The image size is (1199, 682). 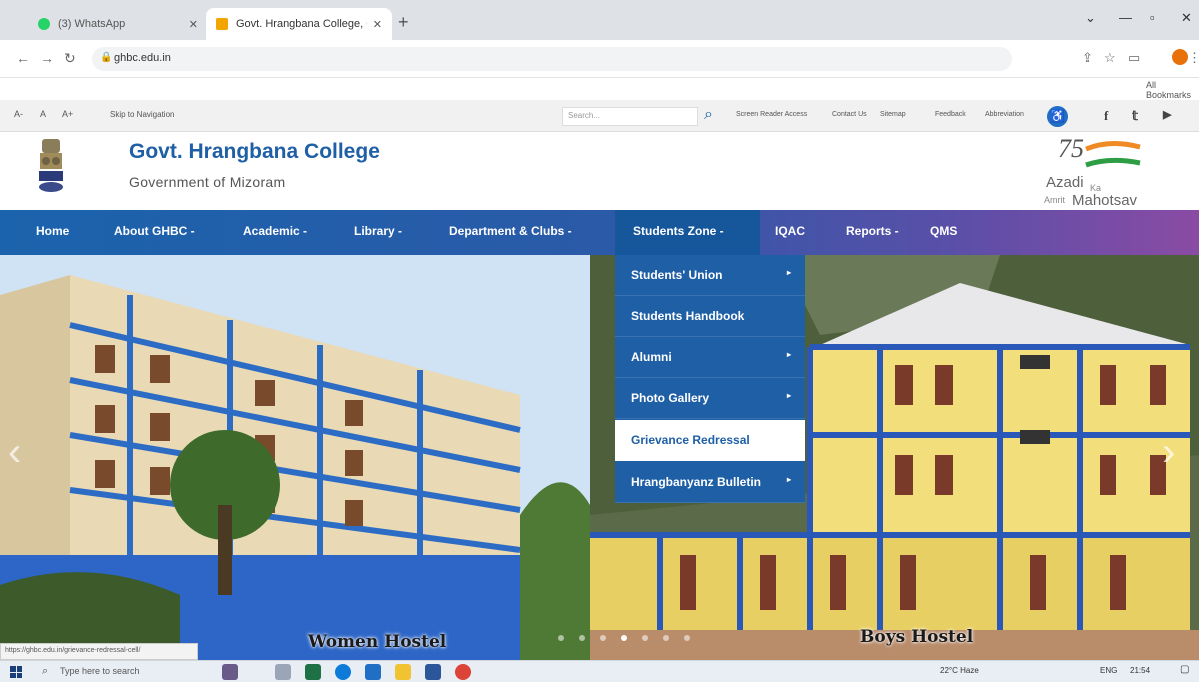 I want to click on abbreviation-link: Abbreviation, so click(x=1004, y=114).